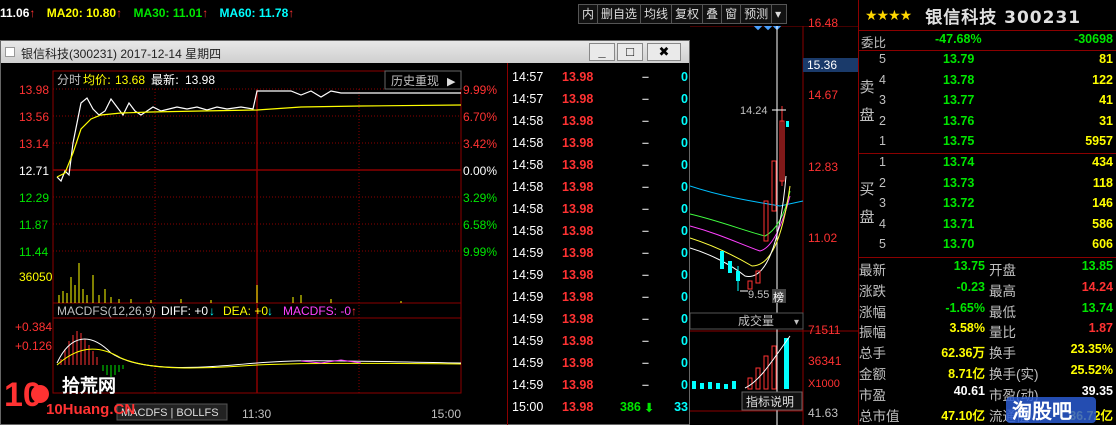 The height and width of the screenshot is (425, 1116). Describe the element at coordinates (446, 414) in the screenshot. I see `time-axis-close: 15:00` at that location.